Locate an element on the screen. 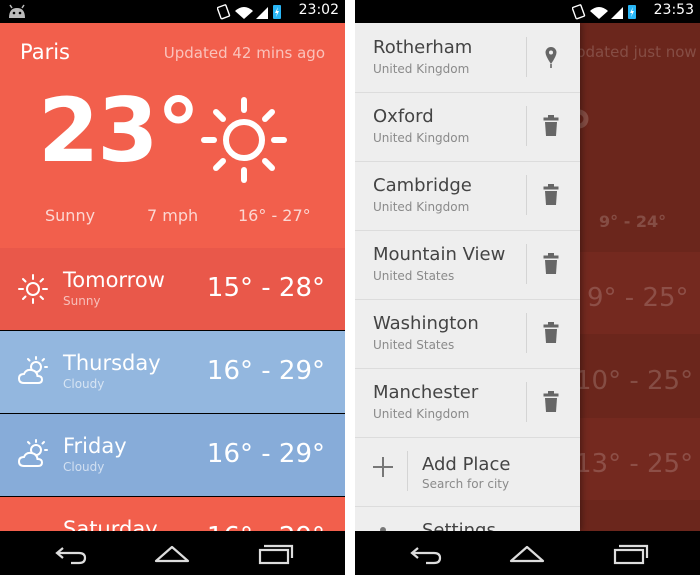 The height and width of the screenshot is (575, 700). status-bar: 23:02 is located at coordinates (172, 11).